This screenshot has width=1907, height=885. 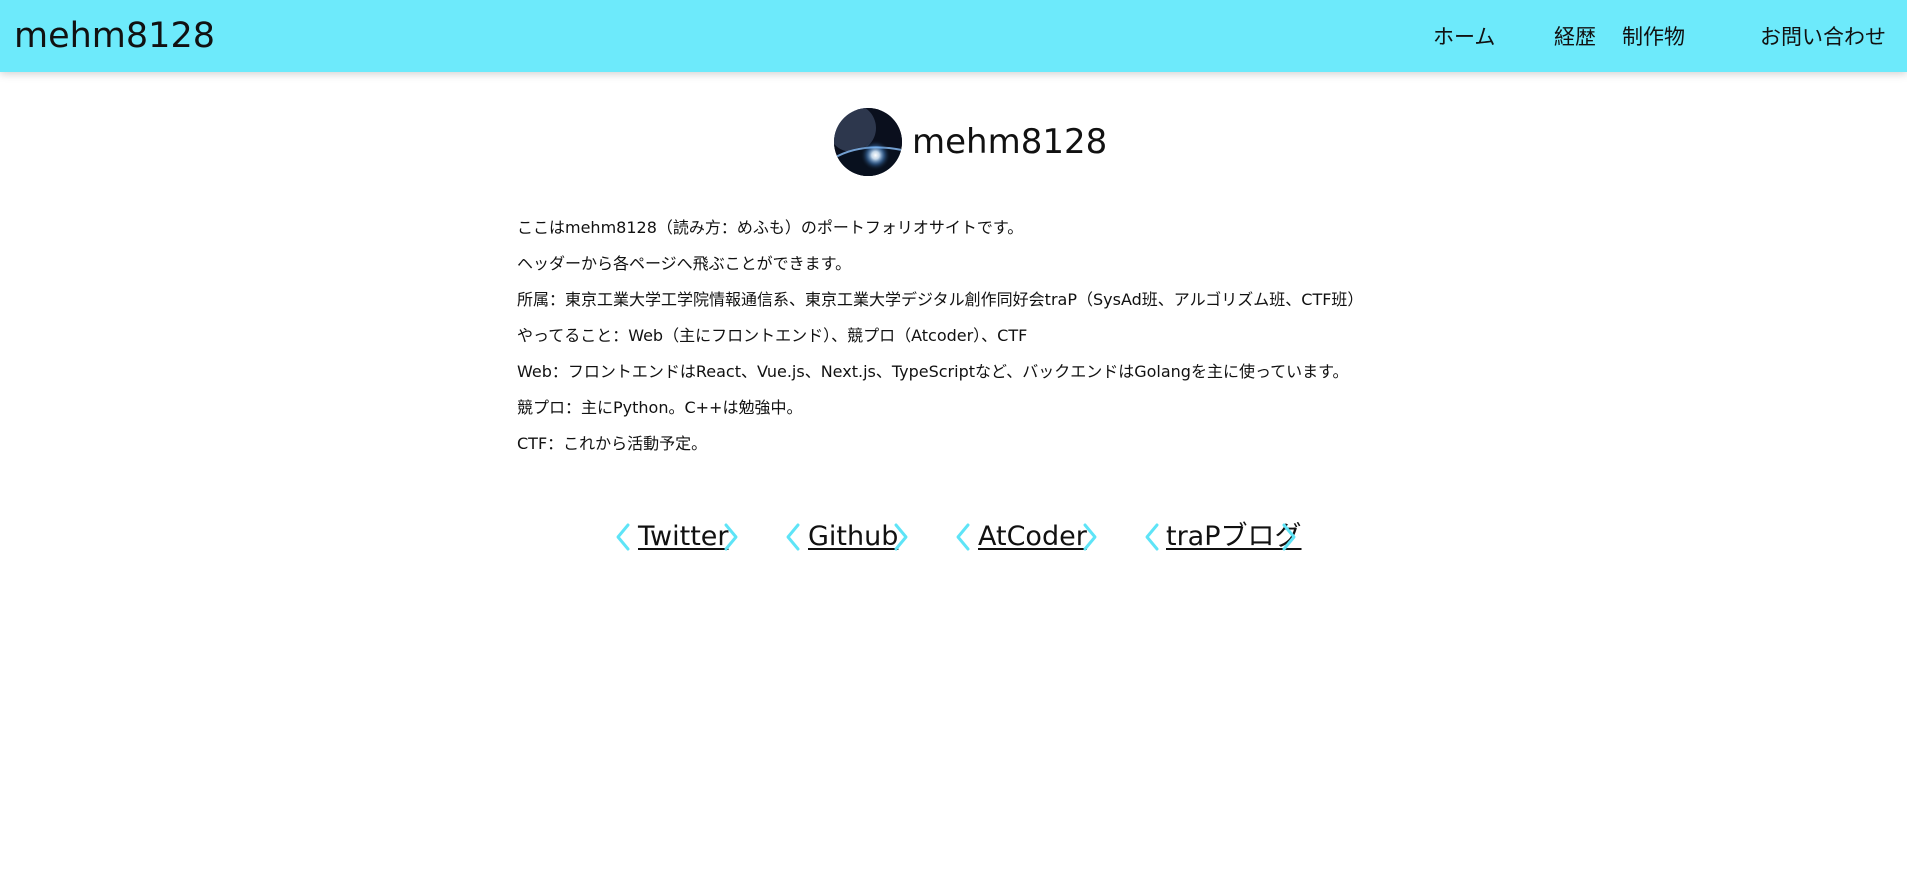 I want to click on nav-item-contact: お問い合わせ, so click(x=1823, y=37).